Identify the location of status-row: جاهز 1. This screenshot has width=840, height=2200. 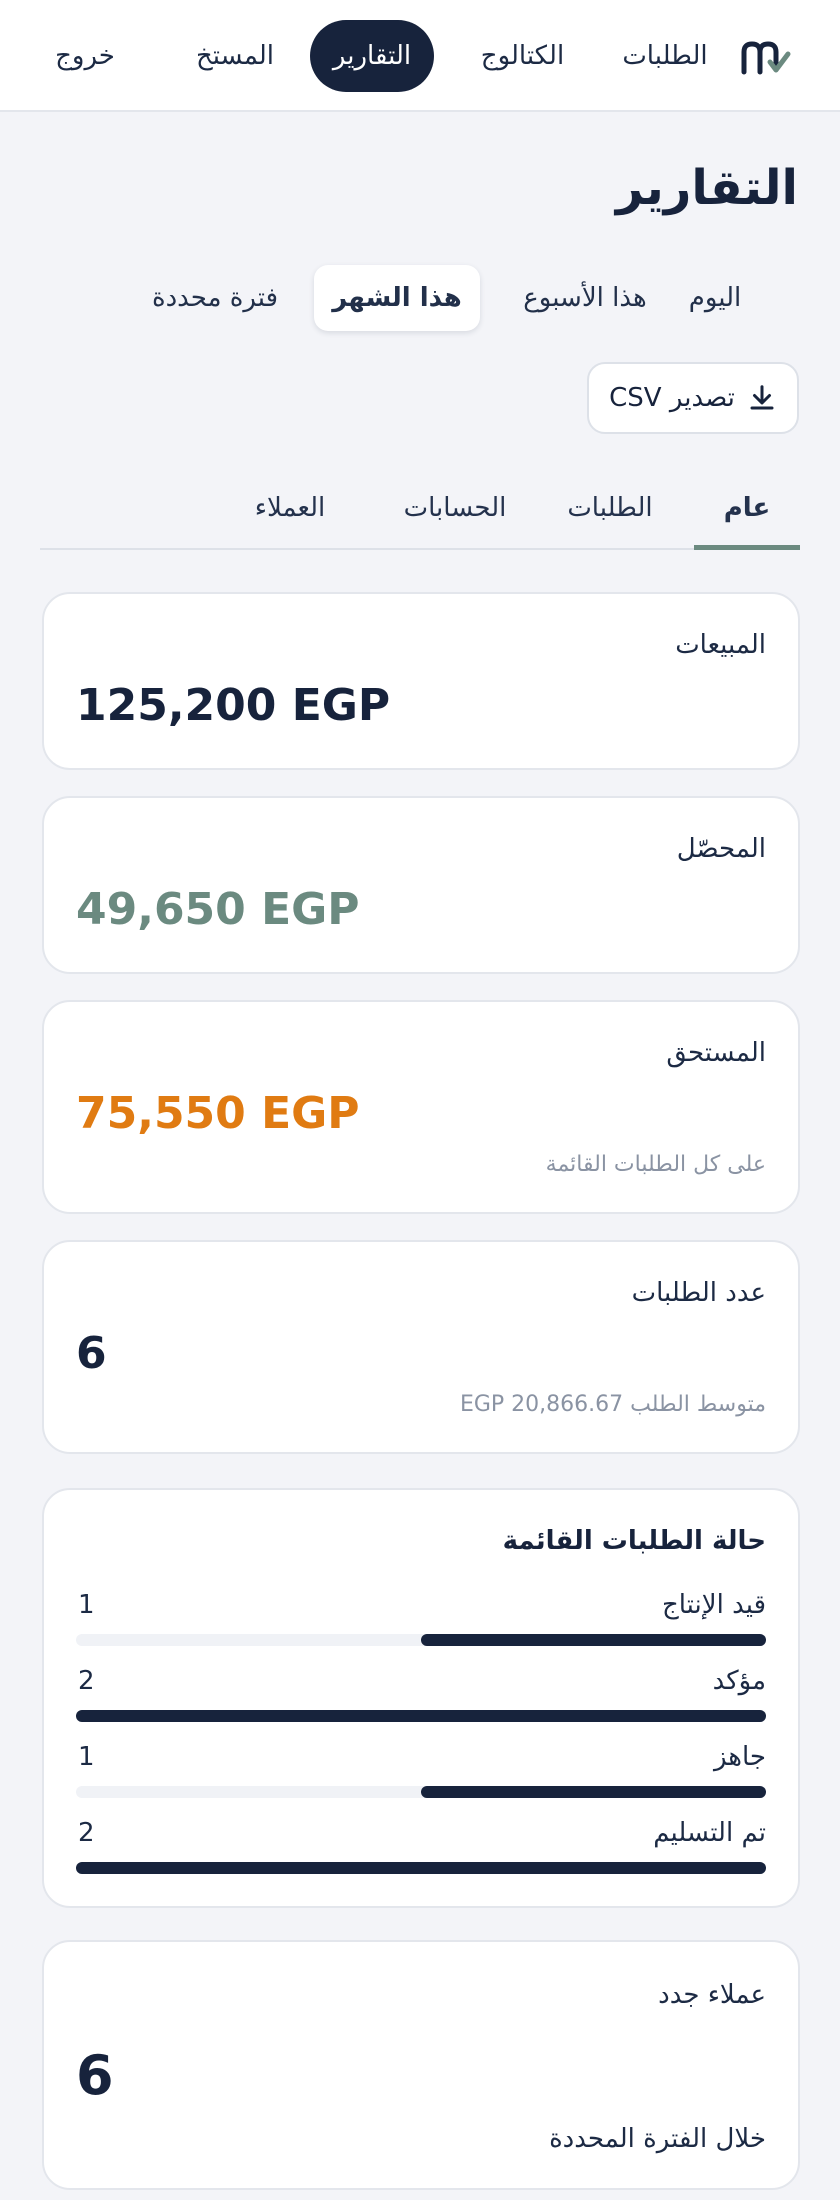
(421, 1772).